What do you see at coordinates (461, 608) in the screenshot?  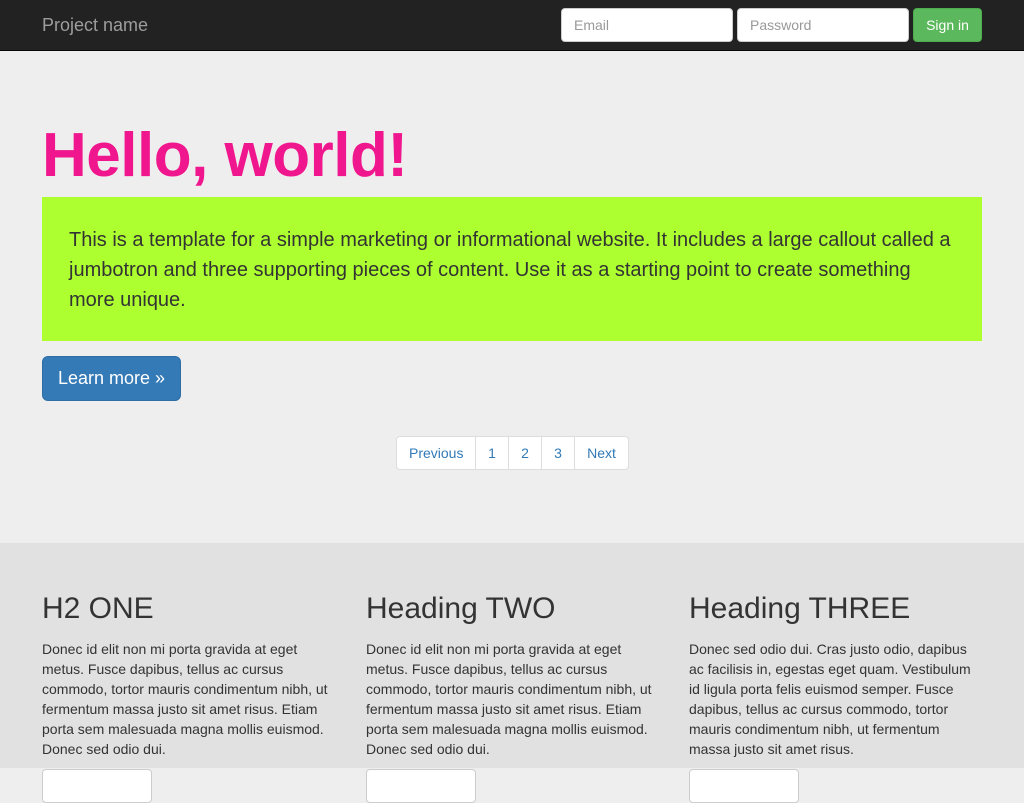 I see `column-heading: Heading TWO` at bounding box center [461, 608].